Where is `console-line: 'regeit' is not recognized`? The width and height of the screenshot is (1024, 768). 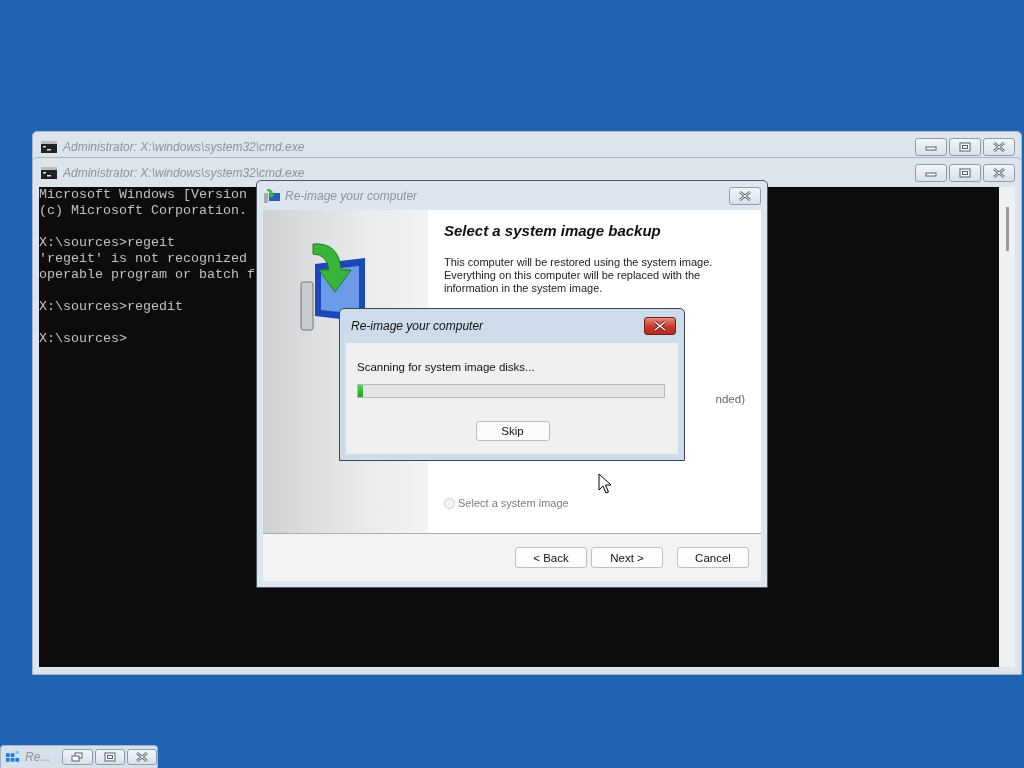
console-line: 'regeit' is not recognized is located at coordinates (143, 259).